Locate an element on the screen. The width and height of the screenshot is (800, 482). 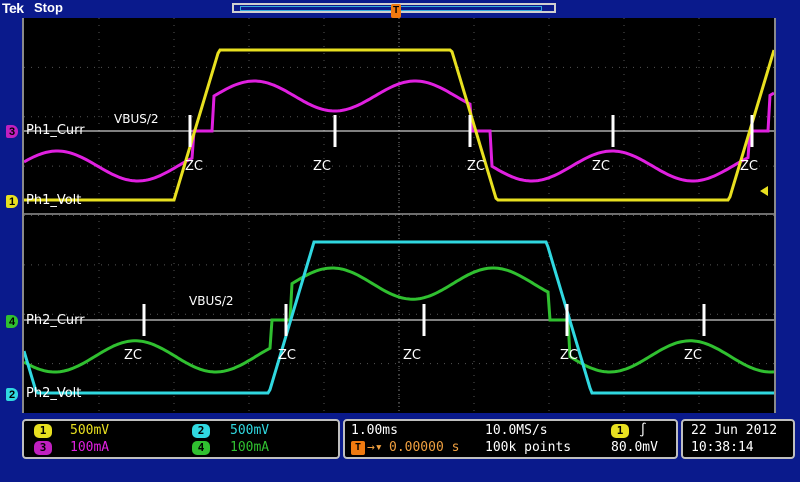
ch3-badge: 3 is located at coordinates (43, 448).